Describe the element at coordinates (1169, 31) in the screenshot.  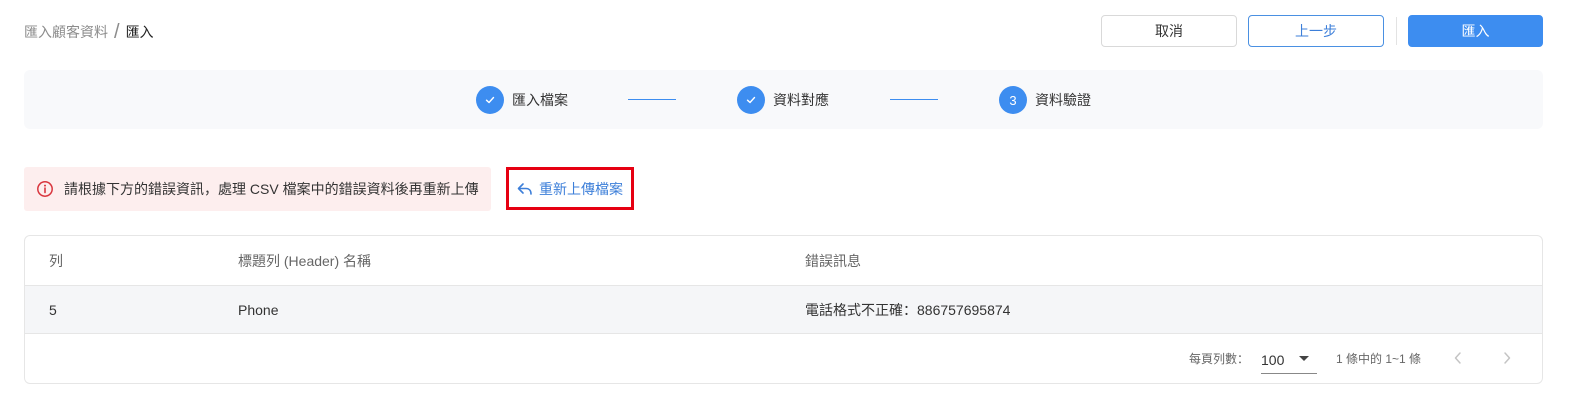
I see `cancel-button: 取消` at that location.